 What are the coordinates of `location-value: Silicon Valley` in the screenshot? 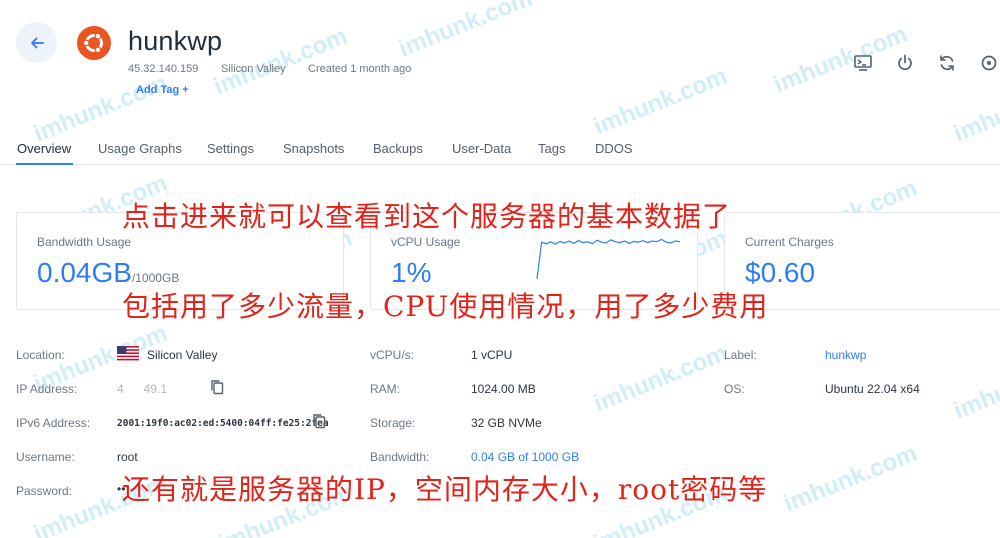 It's located at (182, 355).